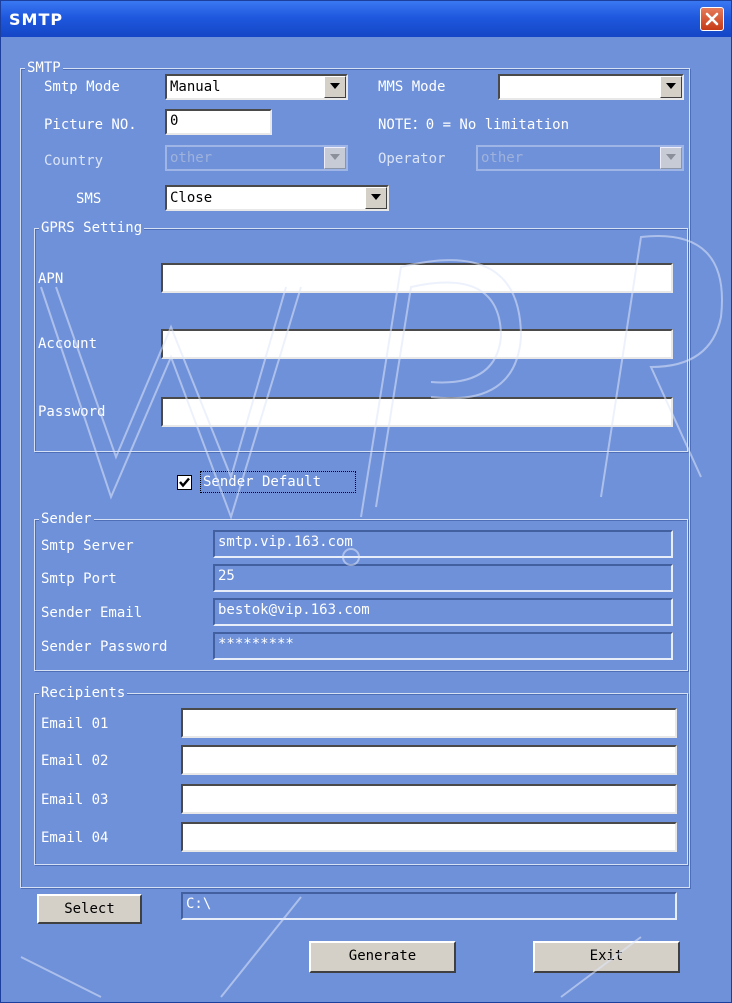 This screenshot has width=732, height=1003. I want to click on email-01-input, so click(429, 723).